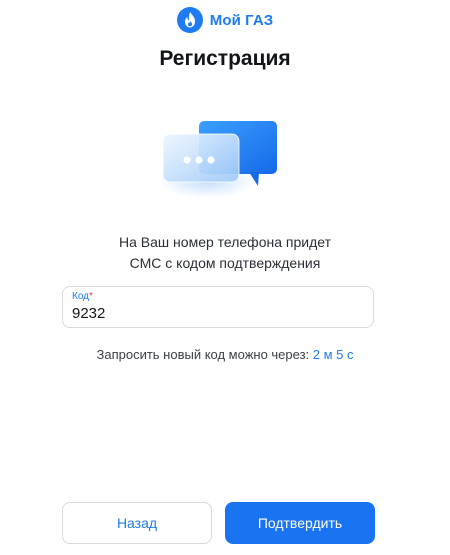 The height and width of the screenshot is (555, 450). I want to click on flame-icon, so click(189, 20).